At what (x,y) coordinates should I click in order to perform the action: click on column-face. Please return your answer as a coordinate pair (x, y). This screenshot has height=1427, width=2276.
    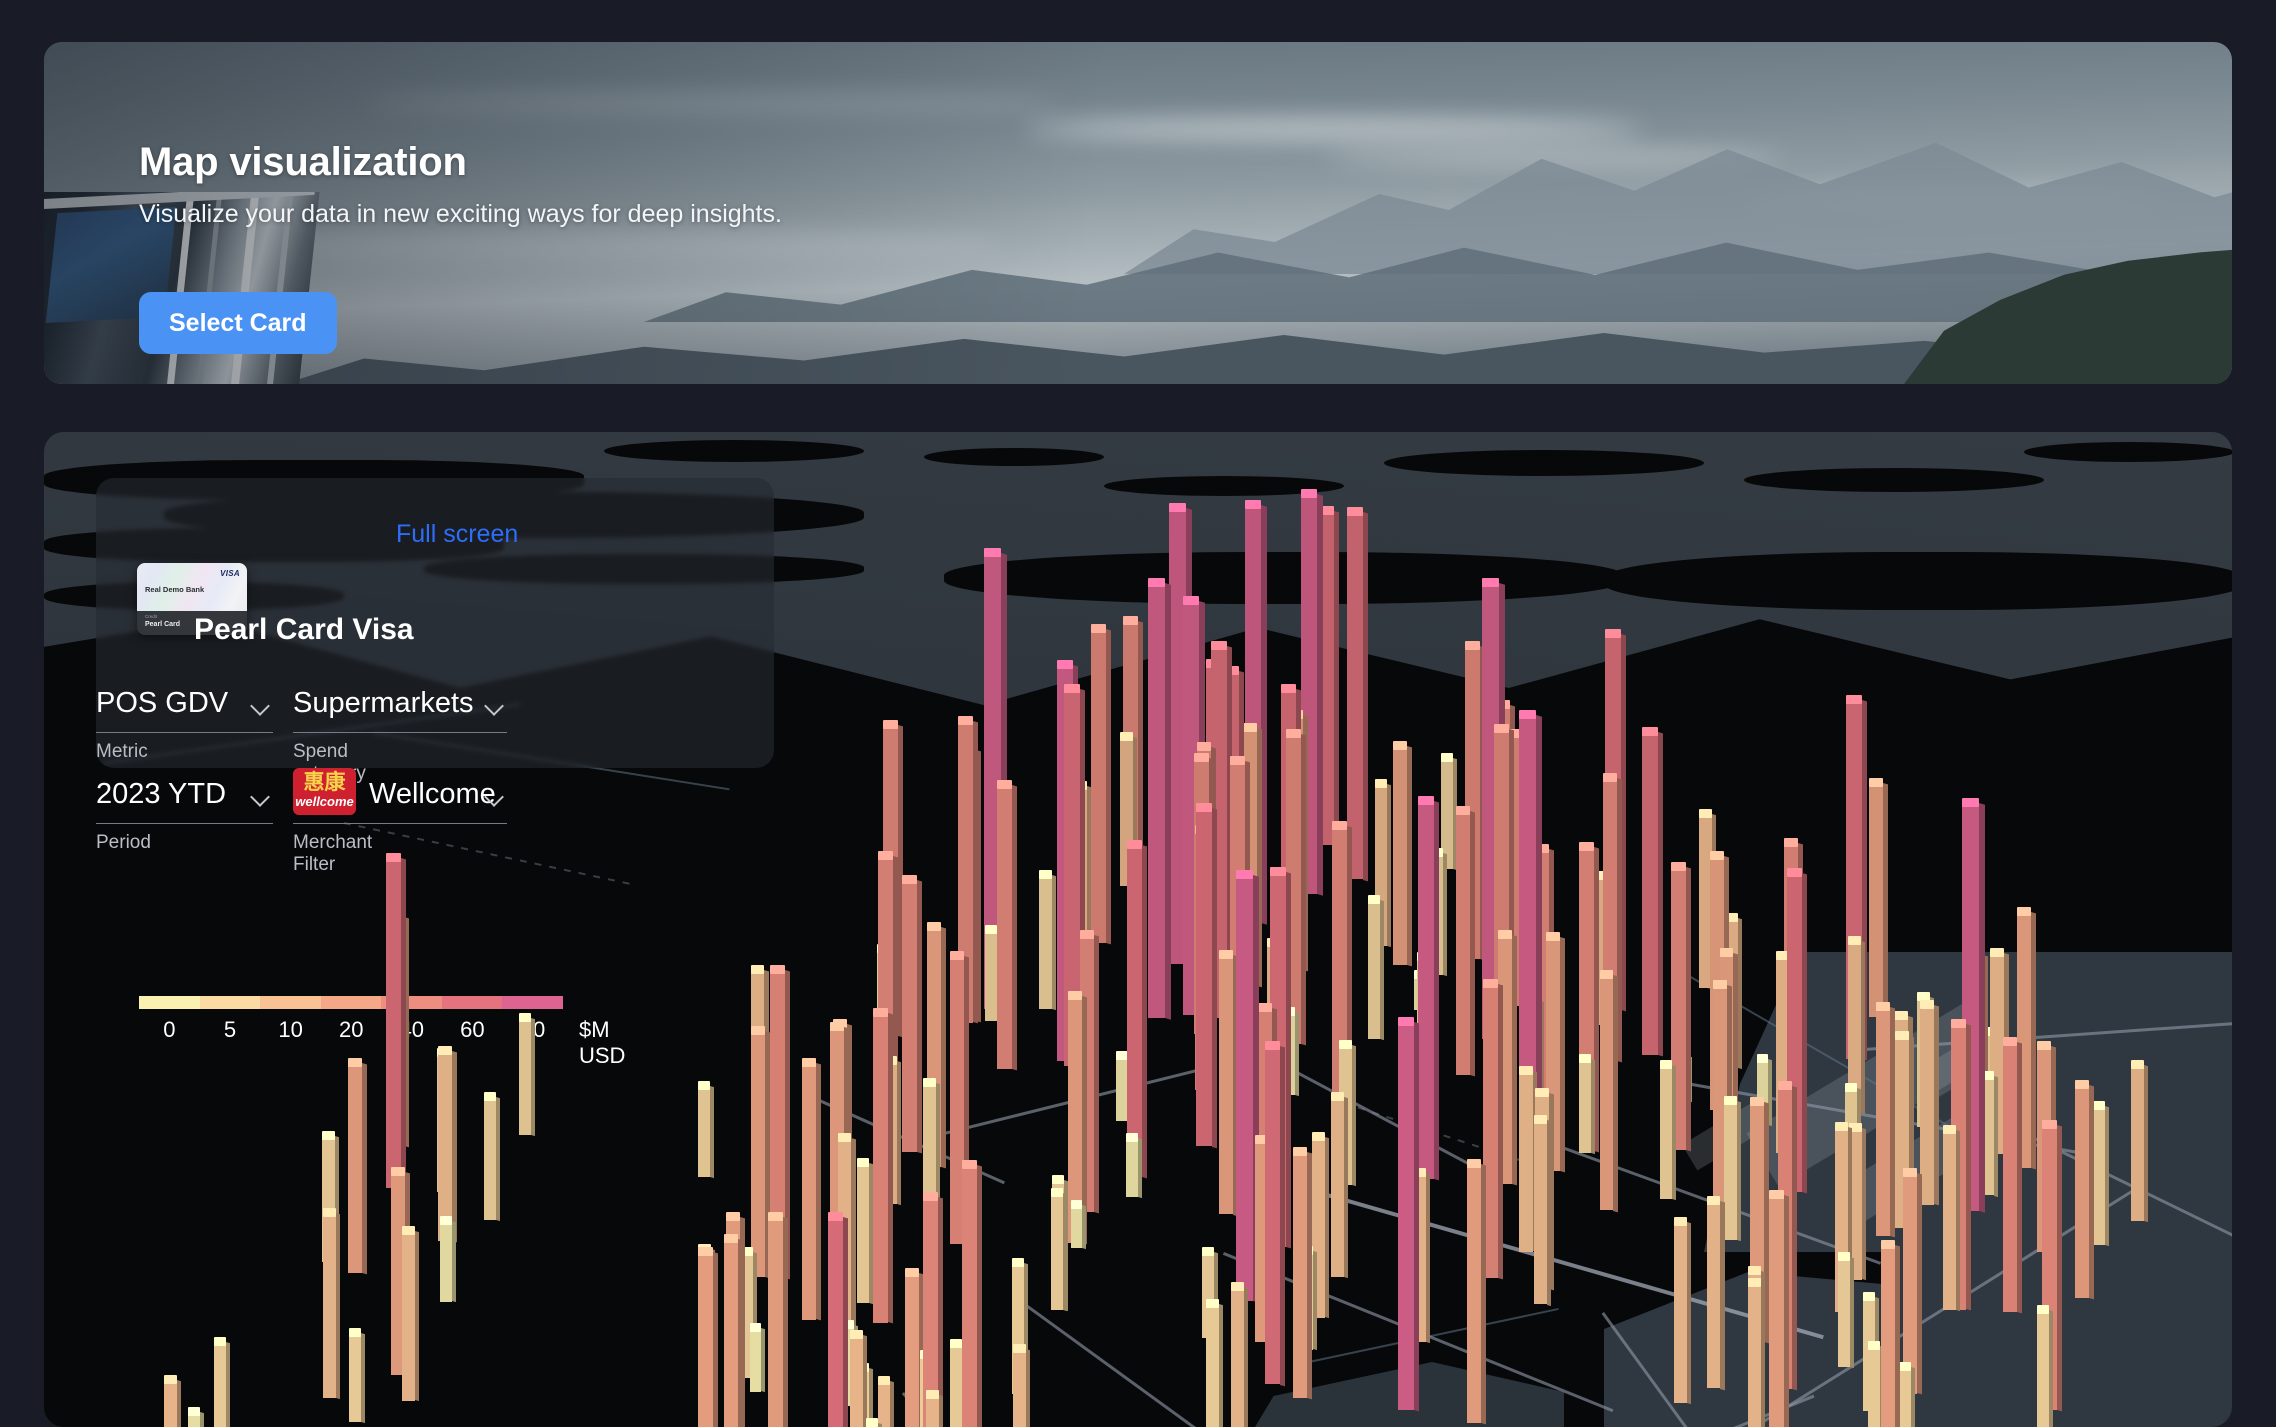
    Looking at the image, I should click on (703, 1132).